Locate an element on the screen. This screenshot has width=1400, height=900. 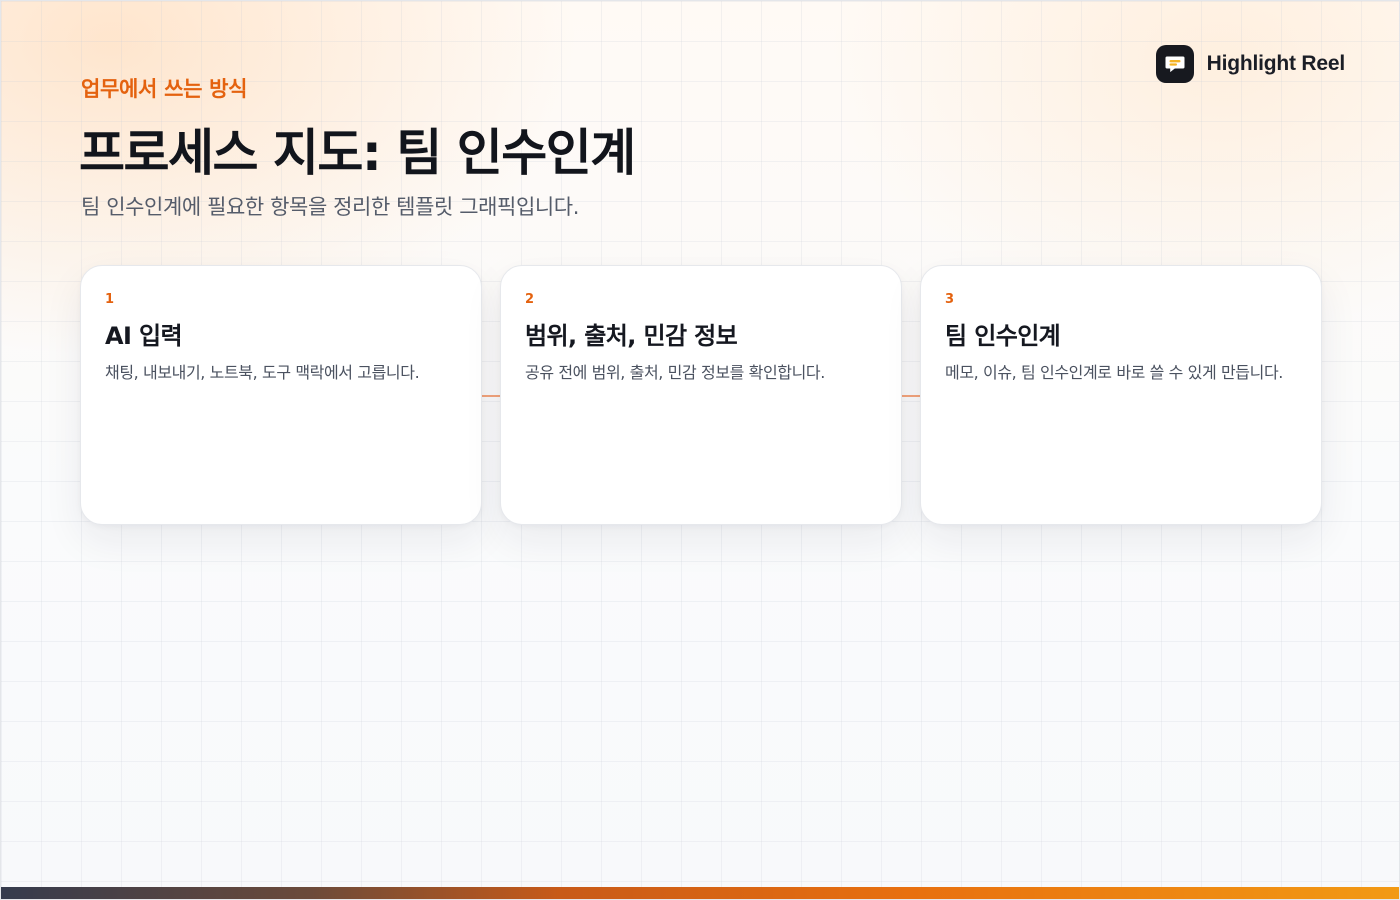
step-number: 2 is located at coordinates (530, 299).